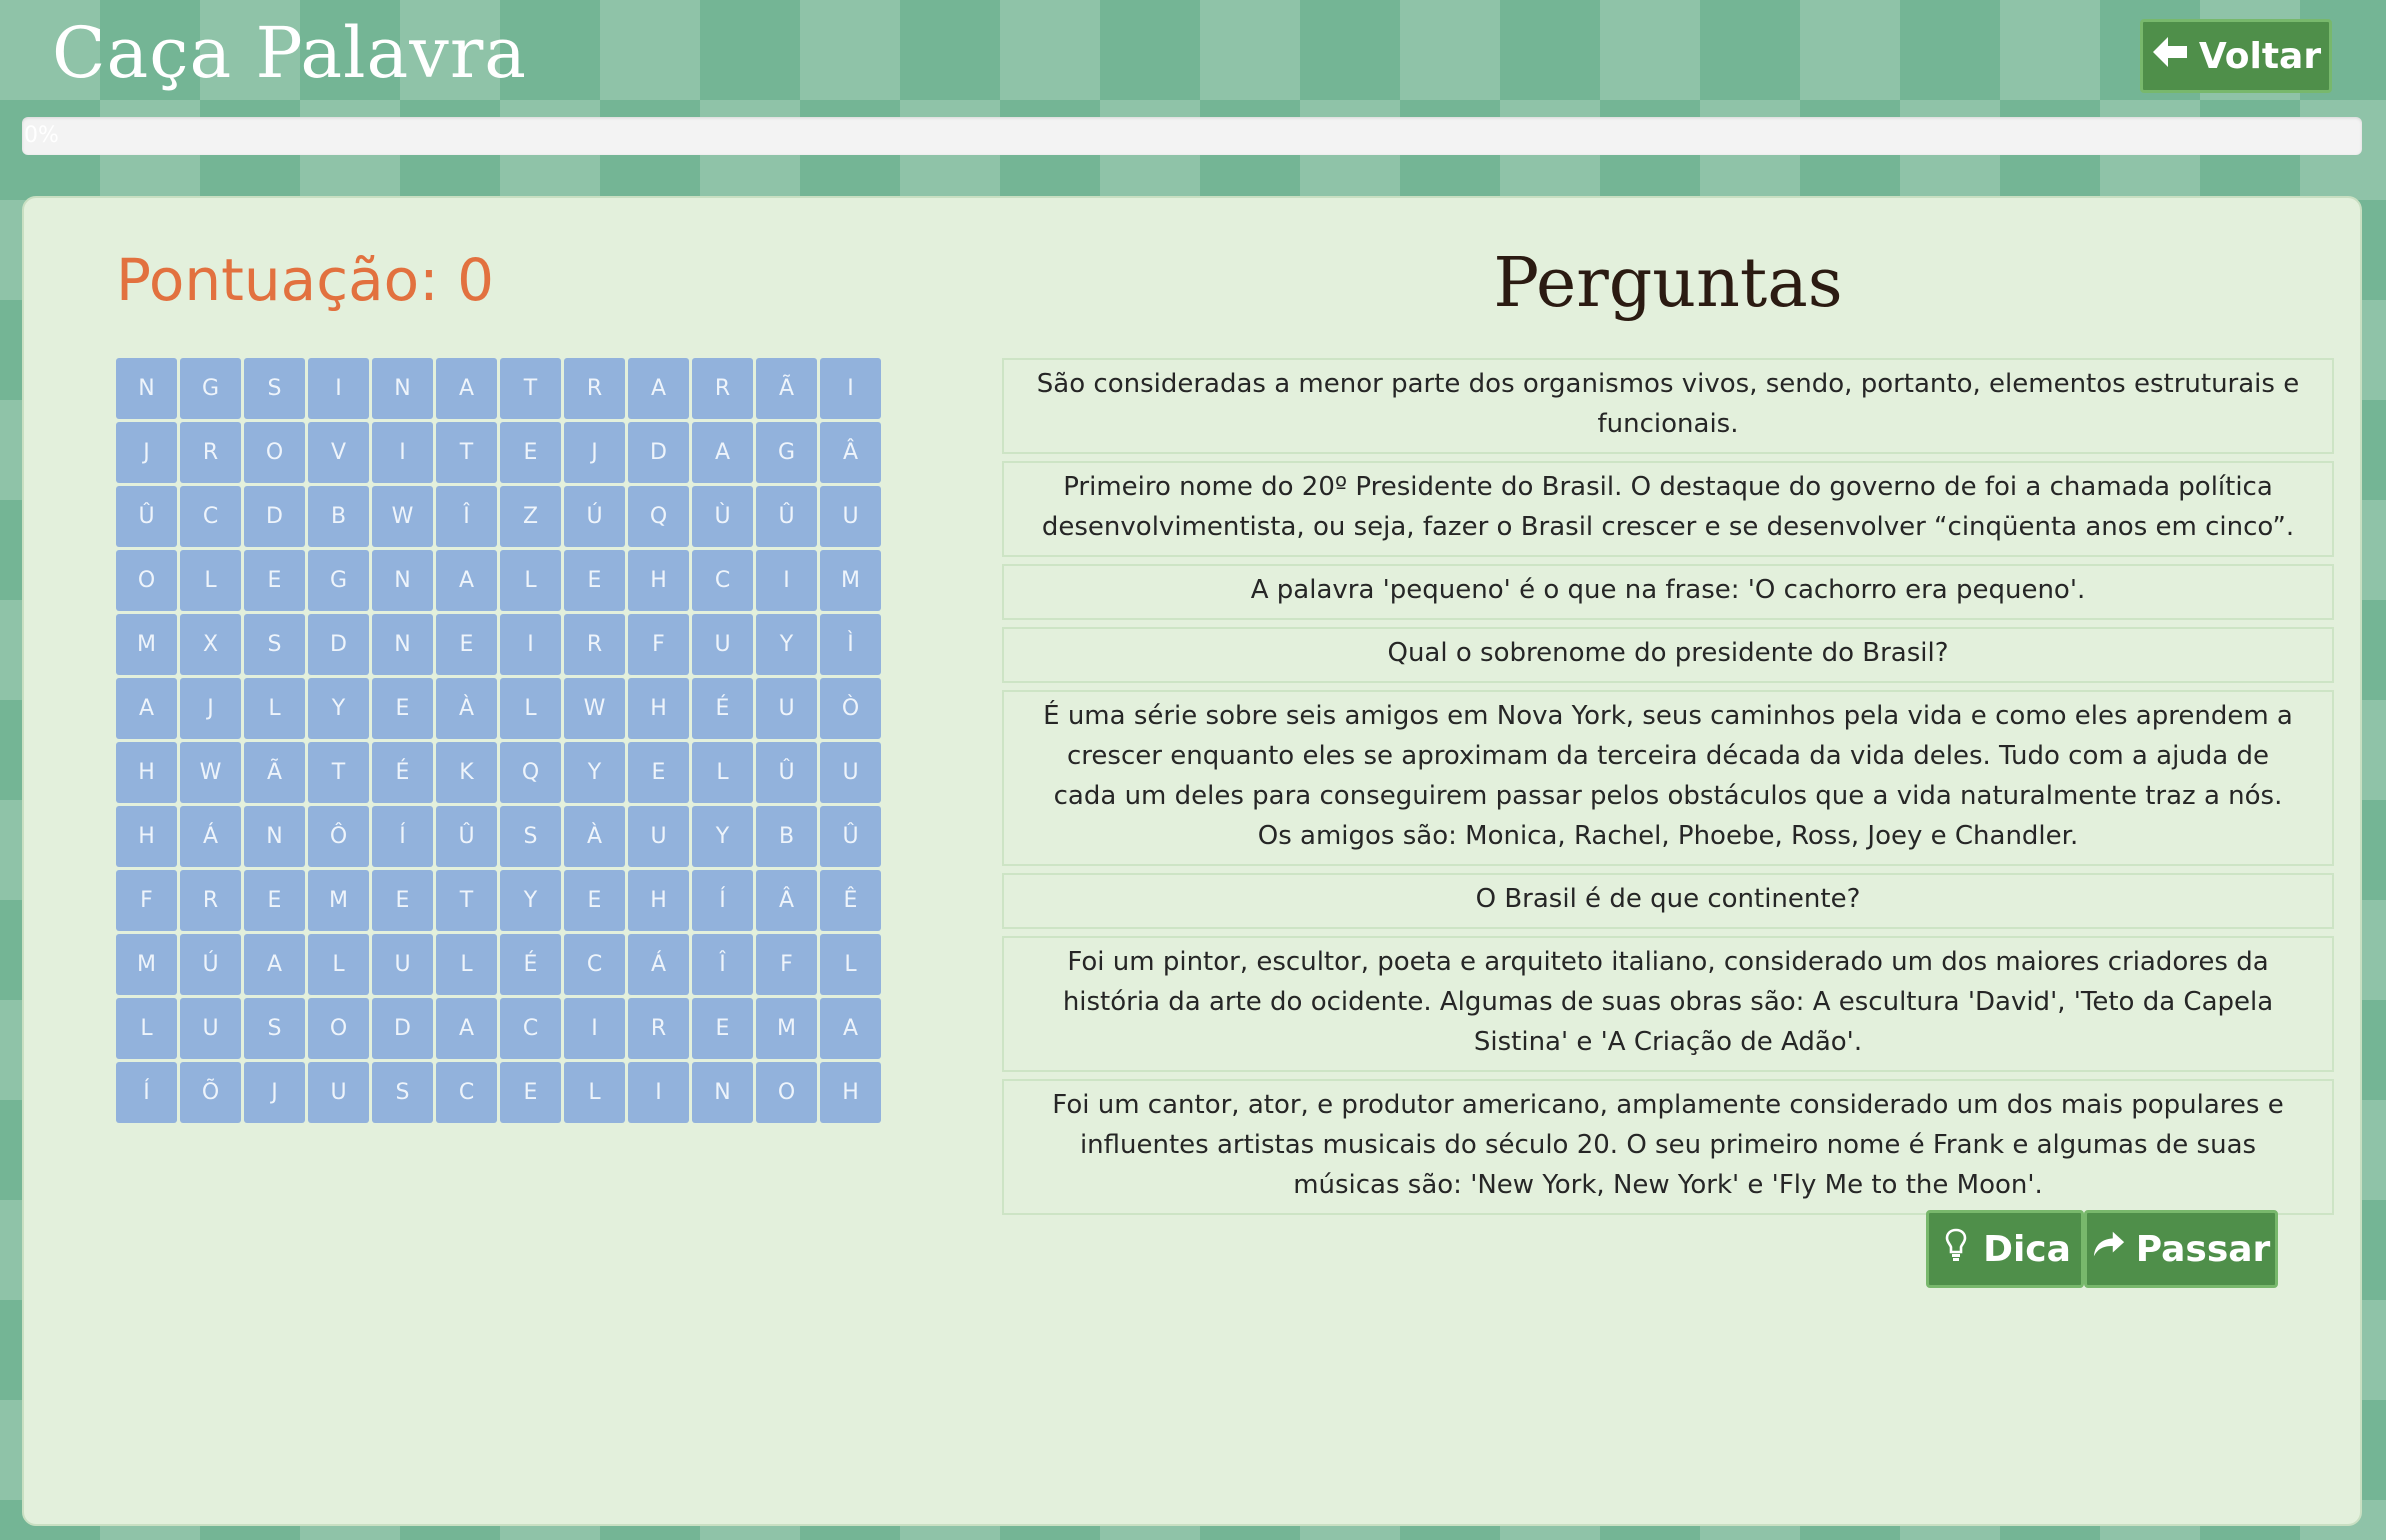  I want to click on grid-cell: Ù, so click(722, 516).